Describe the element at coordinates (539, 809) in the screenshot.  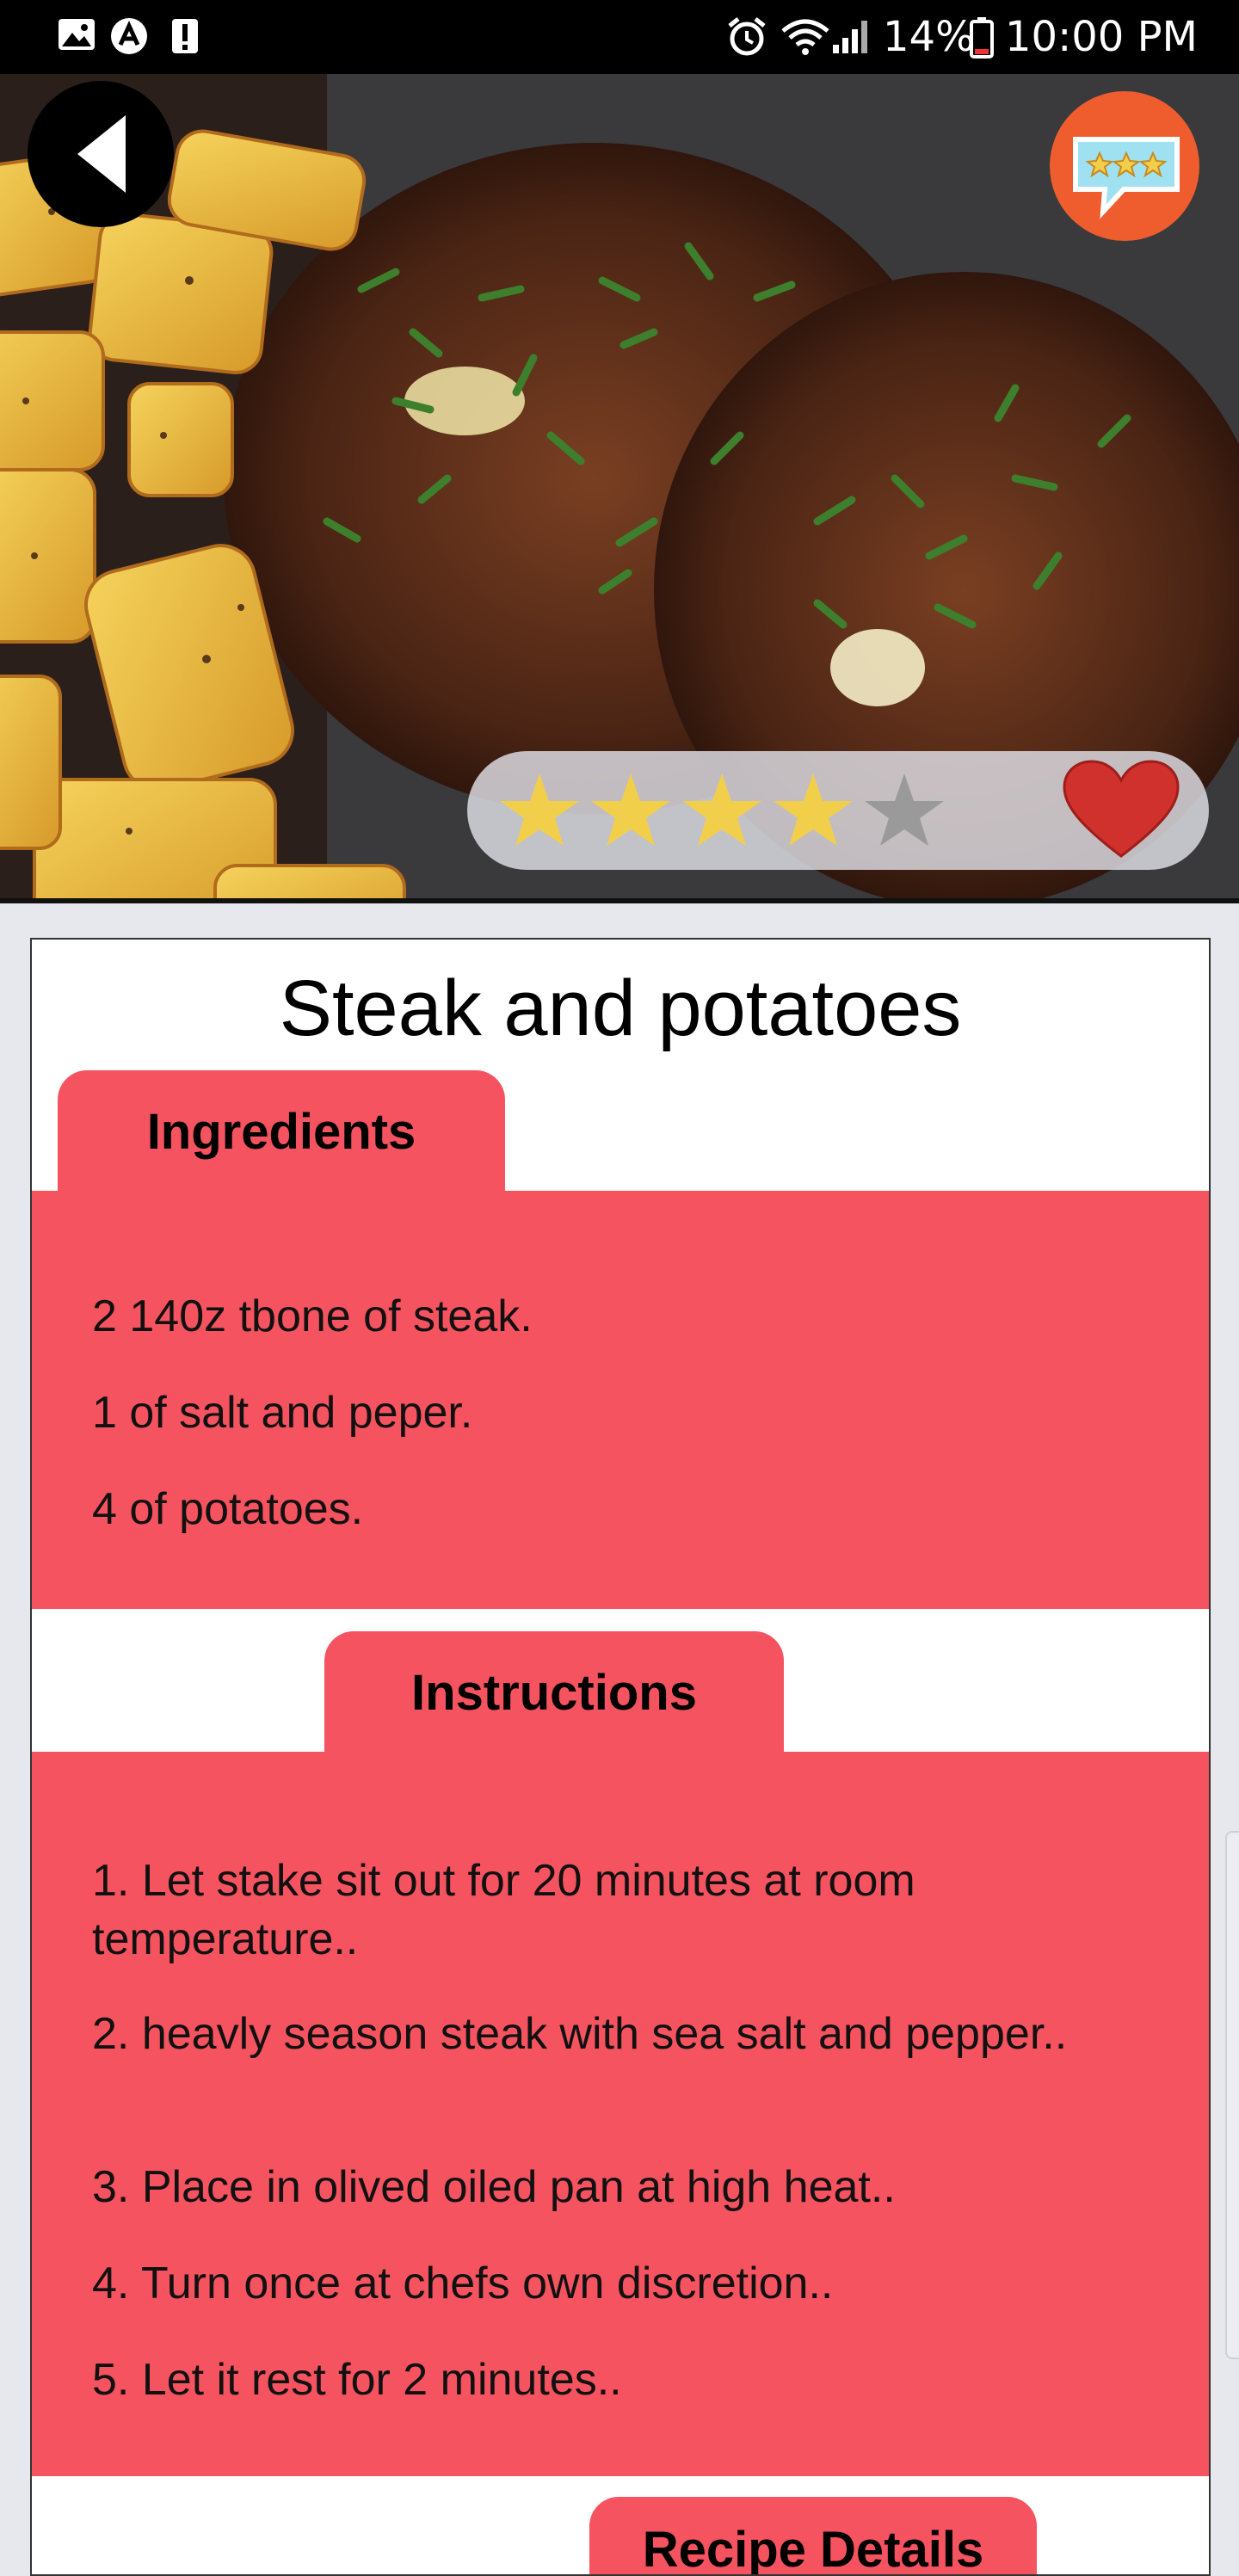
I see `star-1-icon` at that location.